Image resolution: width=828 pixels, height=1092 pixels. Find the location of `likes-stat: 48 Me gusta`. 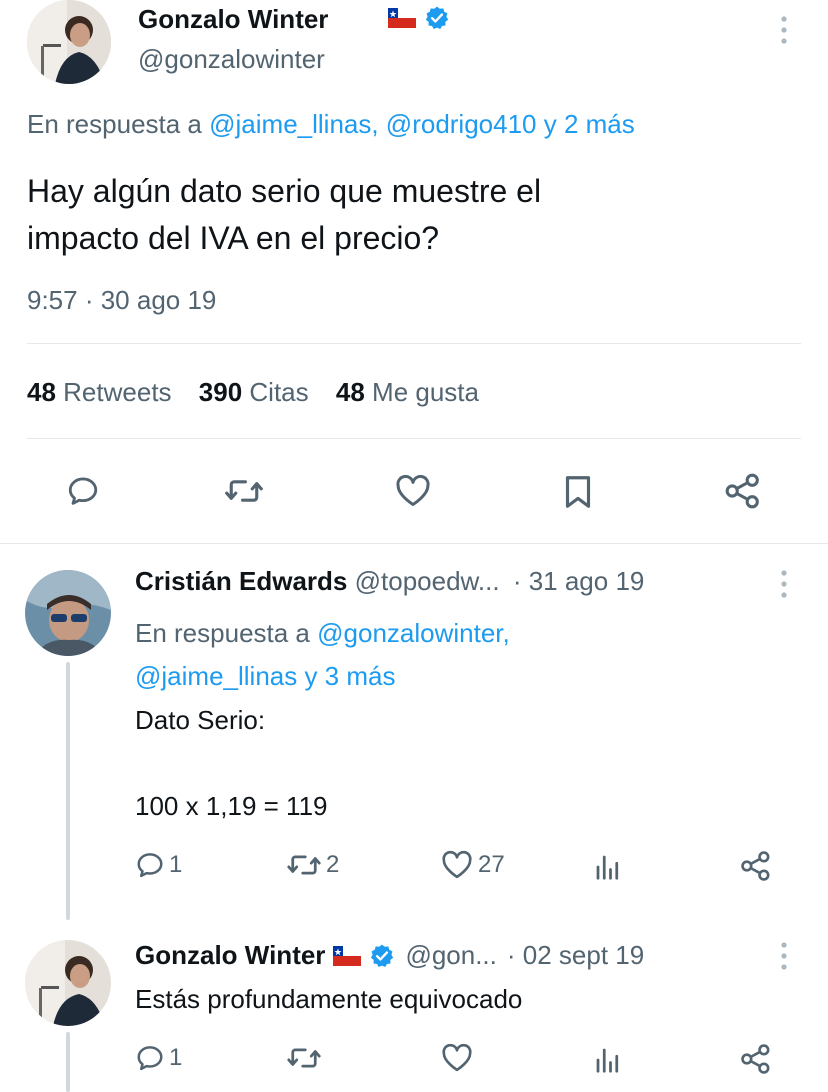

likes-stat: 48 Me gusta is located at coordinates (407, 392).